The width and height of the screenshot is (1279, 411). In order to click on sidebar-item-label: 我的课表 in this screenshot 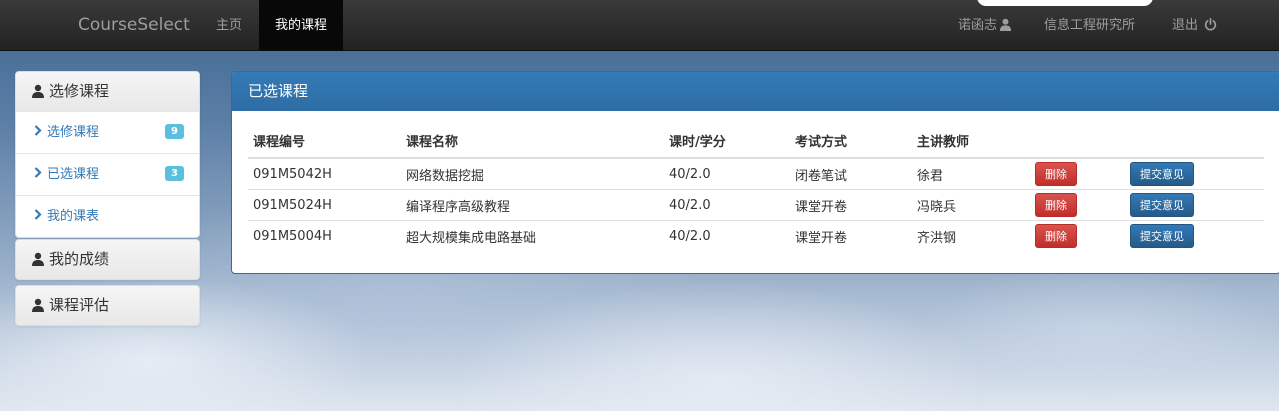, I will do `click(73, 216)`.